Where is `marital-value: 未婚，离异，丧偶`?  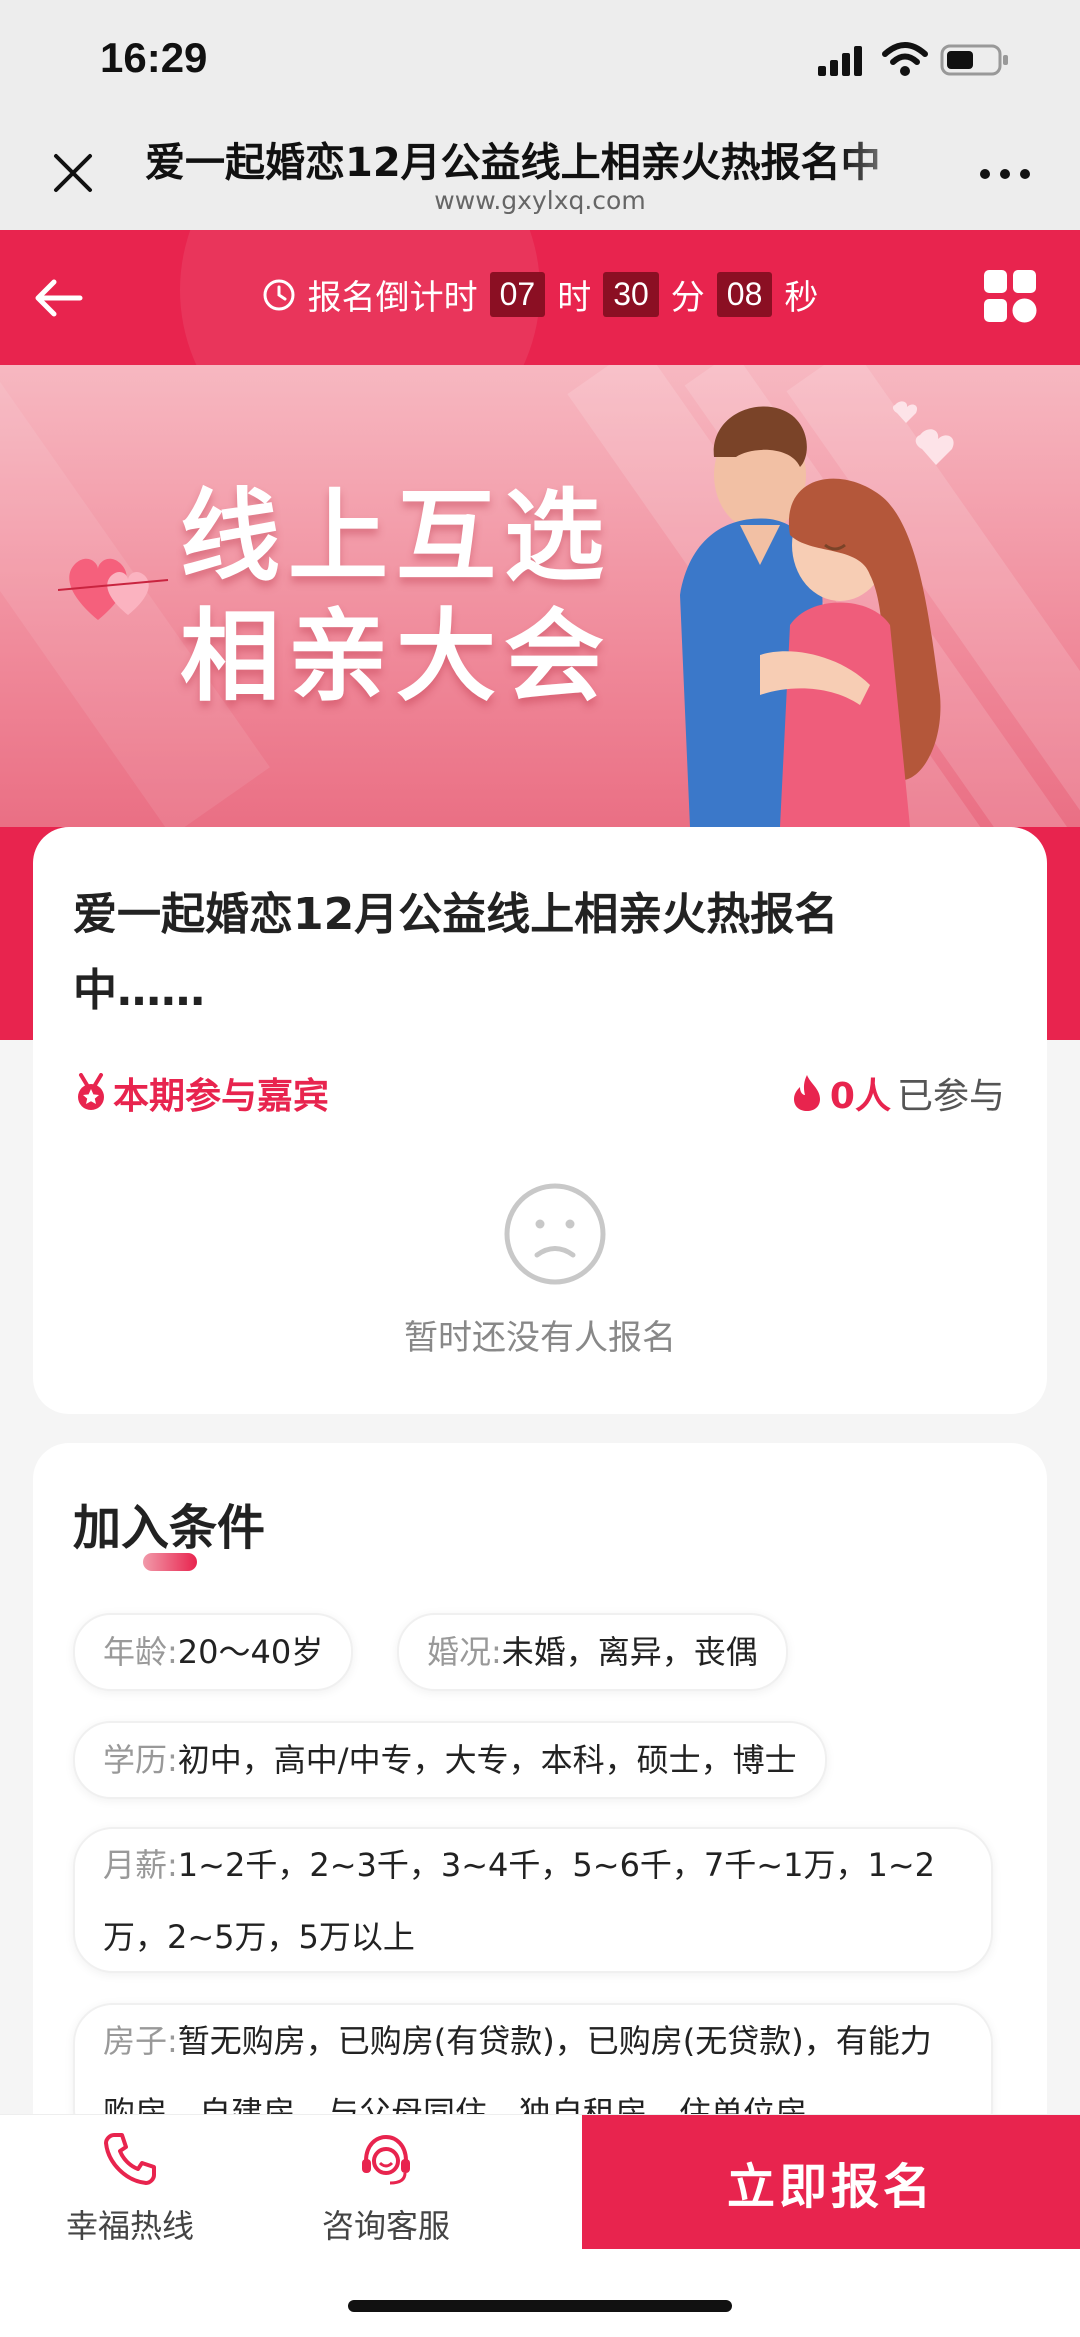
marital-value: 未婚，离异，丧偶 is located at coordinates (629, 1652).